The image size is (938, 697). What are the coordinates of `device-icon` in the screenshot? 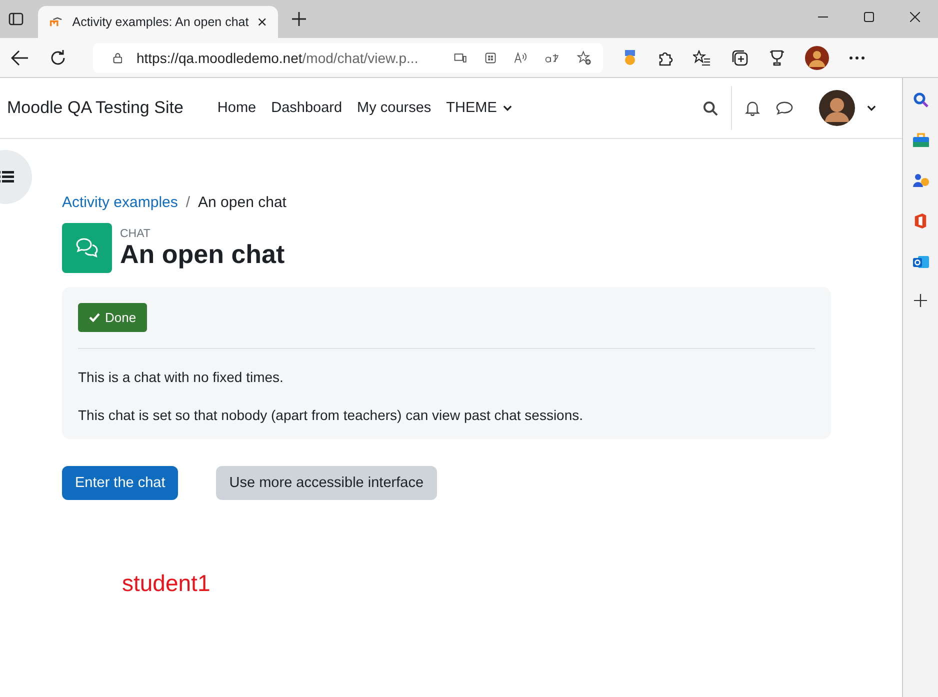 It's located at (460, 58).